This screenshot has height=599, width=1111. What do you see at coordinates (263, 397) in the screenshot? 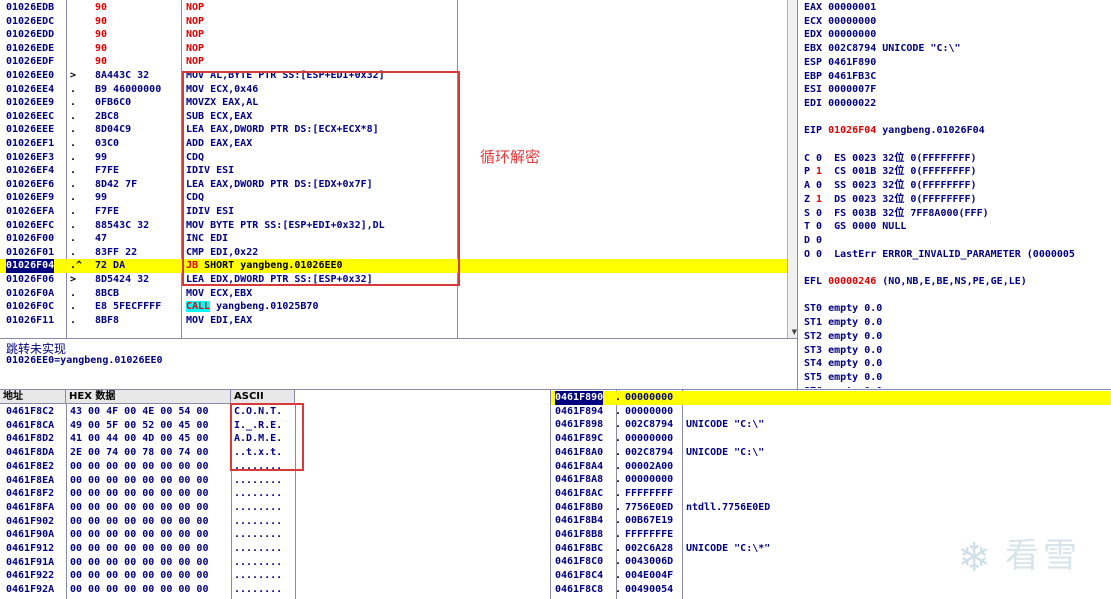
I see `dump-header-ascii: ASCII` at bounding box center [263, 397].